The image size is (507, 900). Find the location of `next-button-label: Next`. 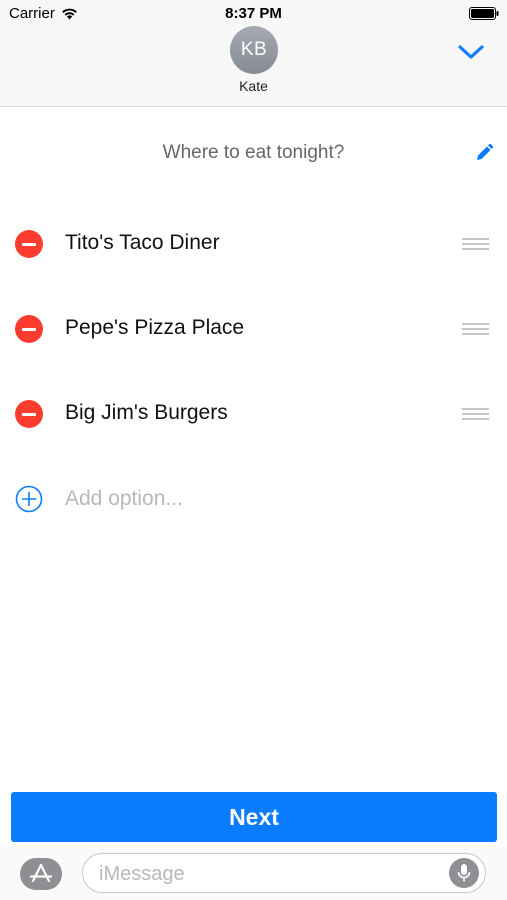

next-button-label: Next is located at coordinates (254, 816).